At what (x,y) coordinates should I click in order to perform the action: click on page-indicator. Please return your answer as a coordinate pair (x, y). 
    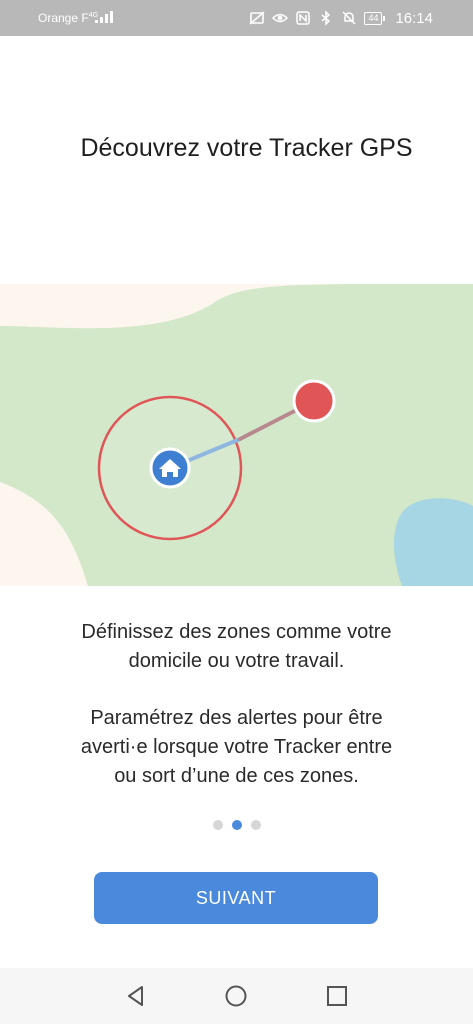
    Looking at the image, I should click on (236, 825).